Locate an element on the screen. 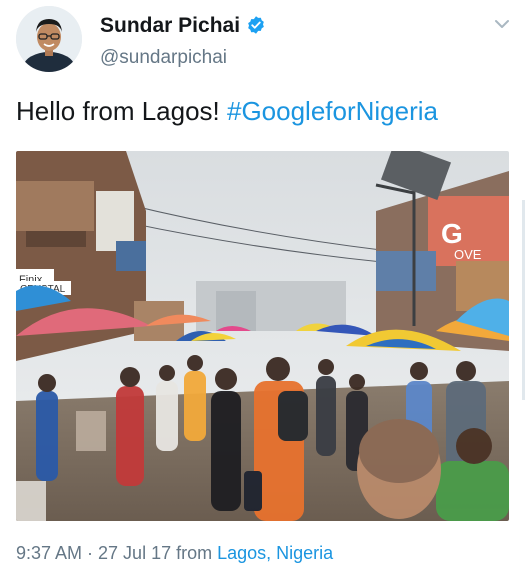  avatar-image is located at coordinates (49, 39).